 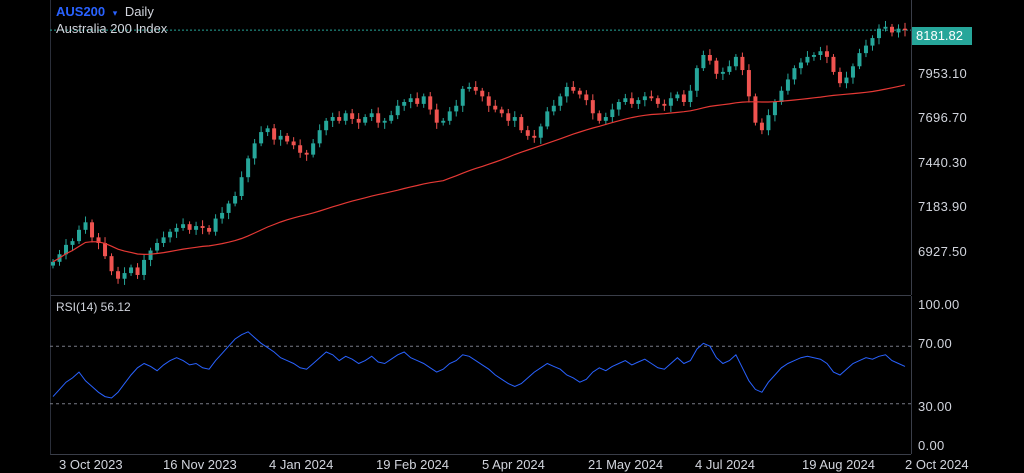 What do you see at coordinates (112, 28) in the screenshot?
I see `instrument-name: Australia 200 Index` at bounding box center [112, 28].